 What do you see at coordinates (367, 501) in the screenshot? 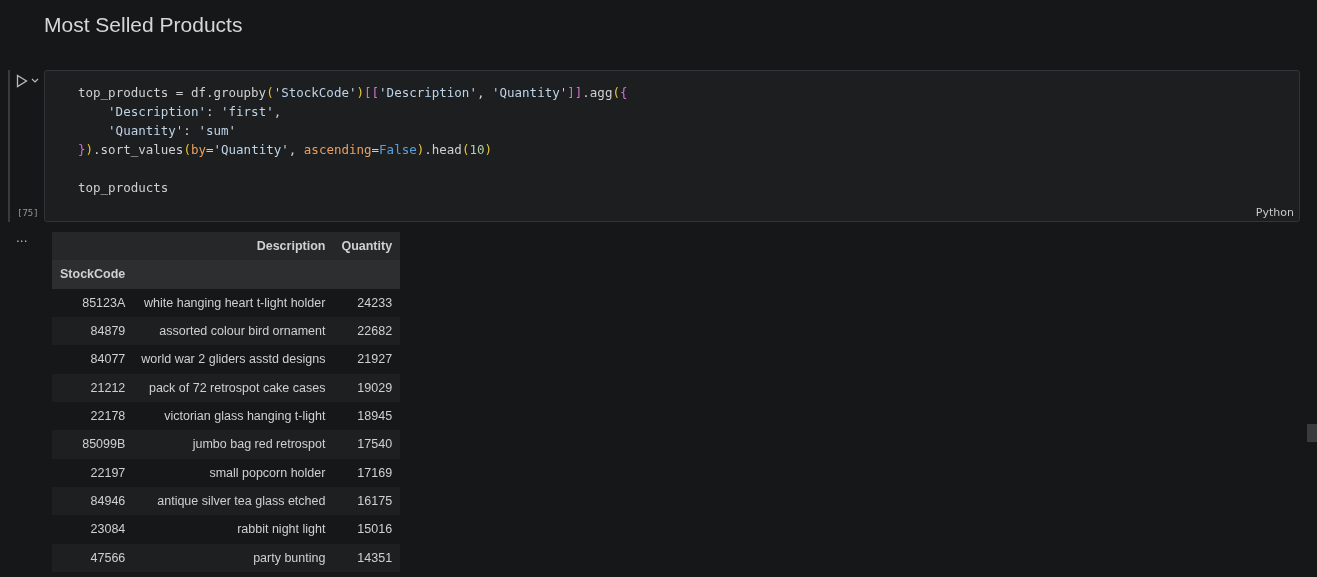
I see `table-cell: 16175` at bounding box center [367, 501].